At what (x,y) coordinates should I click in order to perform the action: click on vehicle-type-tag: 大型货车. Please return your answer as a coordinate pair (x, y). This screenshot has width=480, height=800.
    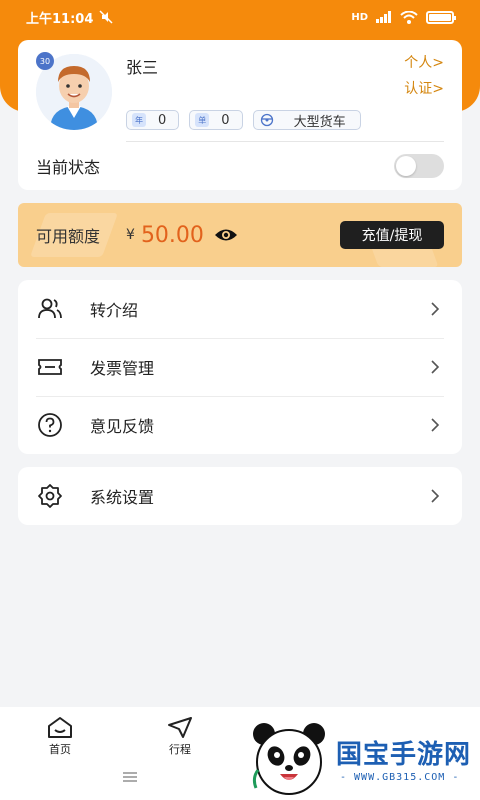
    Looking at the image, I should click on (306, 120).